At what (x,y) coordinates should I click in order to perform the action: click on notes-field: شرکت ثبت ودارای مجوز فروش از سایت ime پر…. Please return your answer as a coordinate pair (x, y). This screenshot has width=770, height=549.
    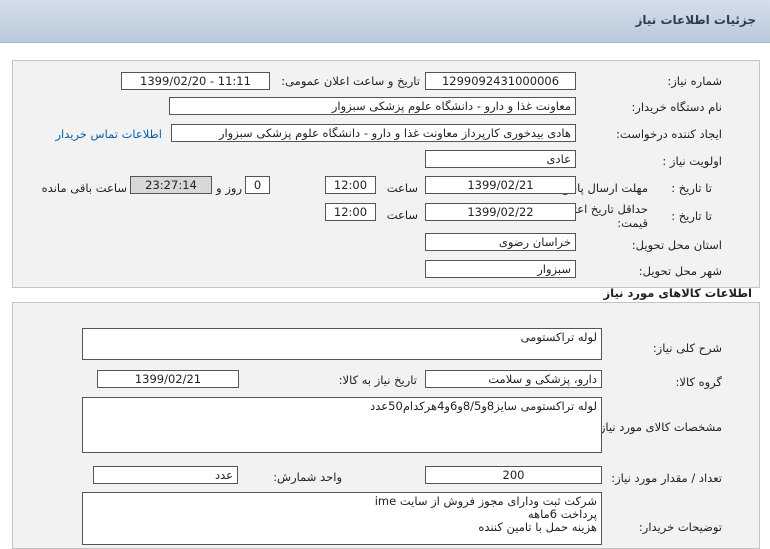
    Looking at the image, I should click on (342, 518).